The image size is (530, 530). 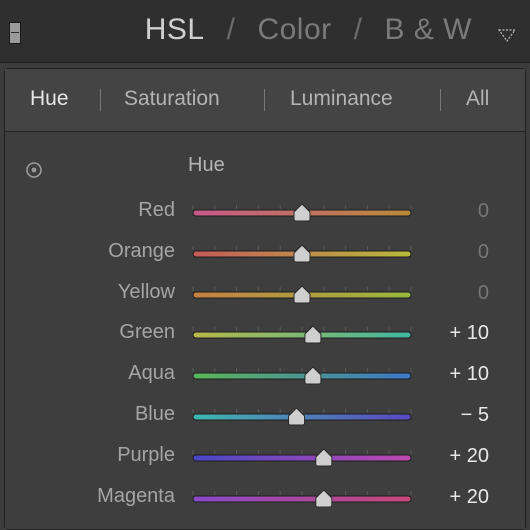 What do you see at coordinates (206, 165) in the screenshot?
I see `section-label-hue: Hue` at bounding box center [206, 165].